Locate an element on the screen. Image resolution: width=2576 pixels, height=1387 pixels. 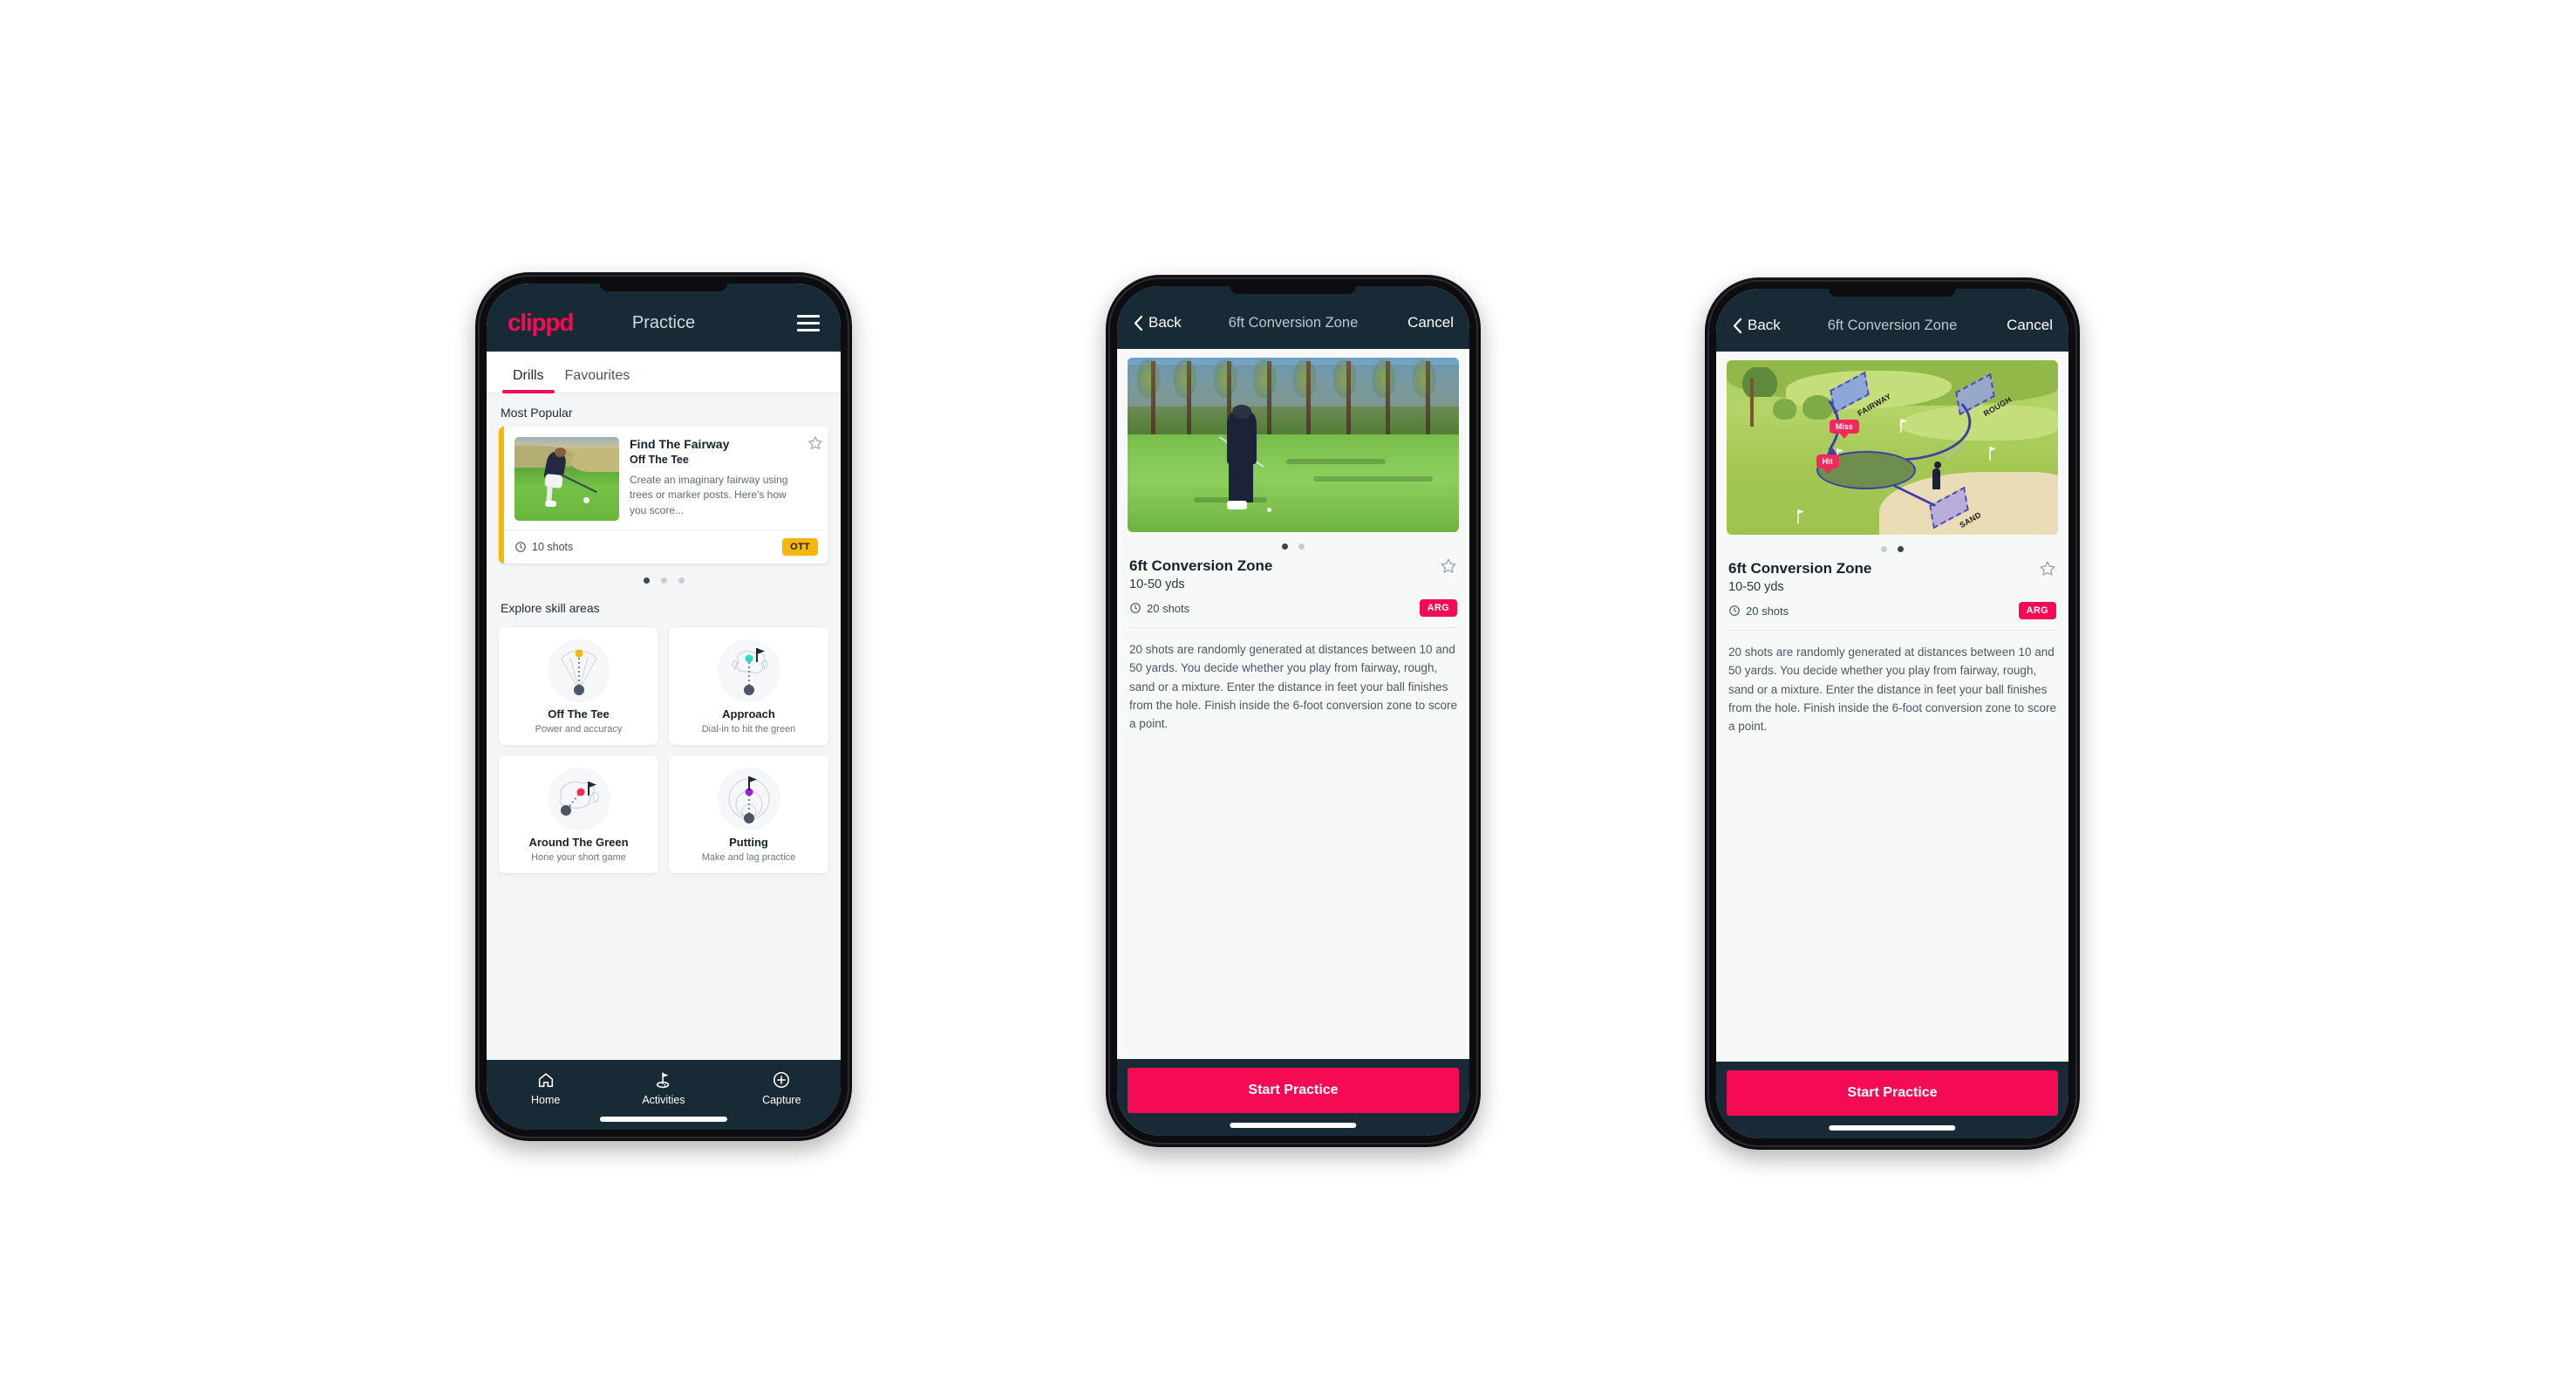
course-map-illustration: FAIRWAY ROUGH SAND Miss Hit is located at coordinates (1893, 448).